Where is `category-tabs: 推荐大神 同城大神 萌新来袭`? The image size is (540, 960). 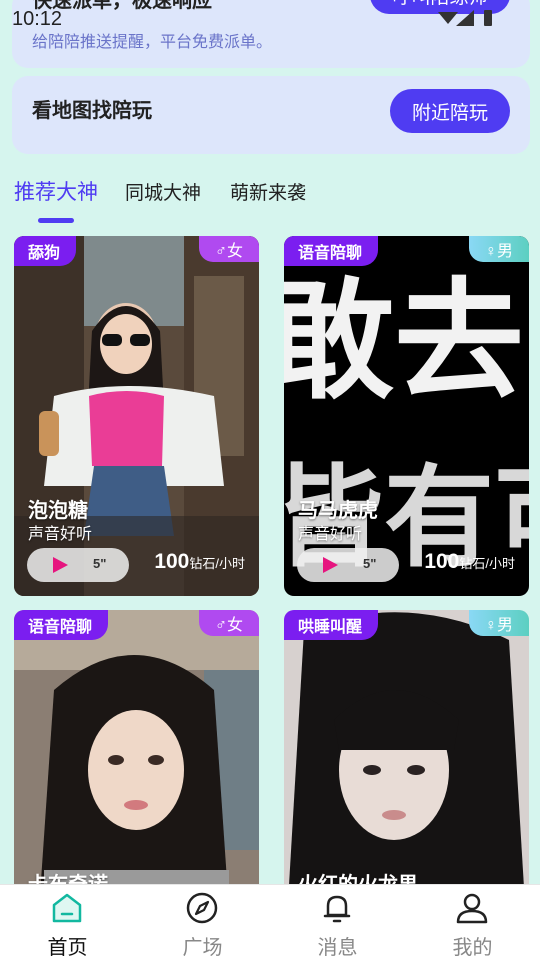 category-tabs: 推荐大神 同城大神 萌新来袭 is located at coordinates (270, 197).